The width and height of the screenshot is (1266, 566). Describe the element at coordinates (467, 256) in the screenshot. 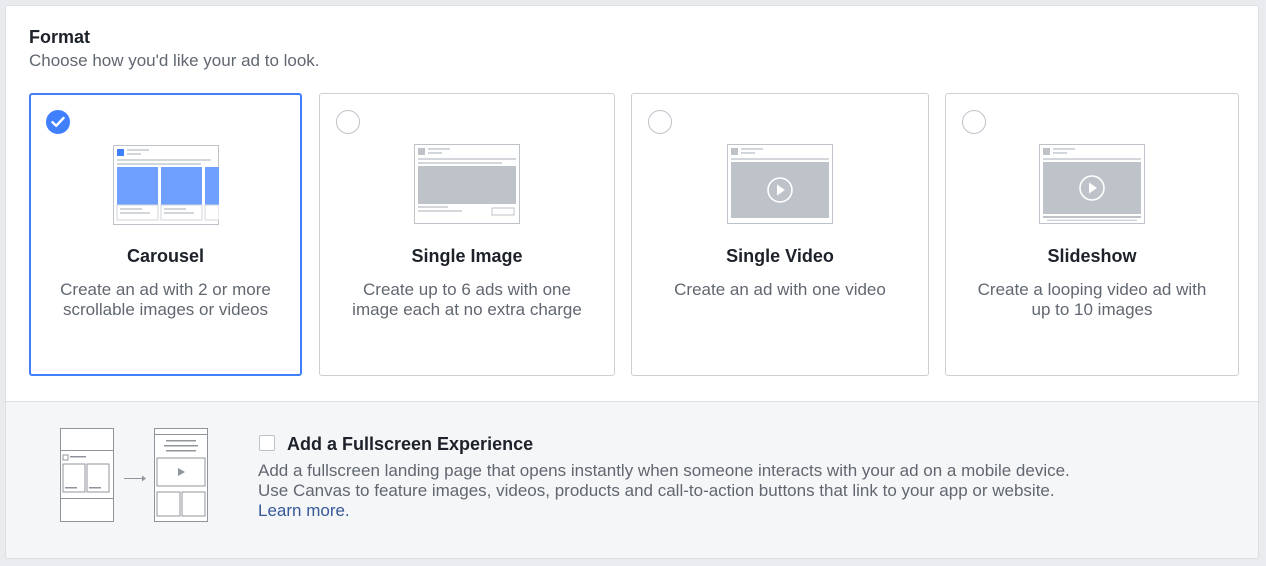

I see `option-title: Single Image` at that location.